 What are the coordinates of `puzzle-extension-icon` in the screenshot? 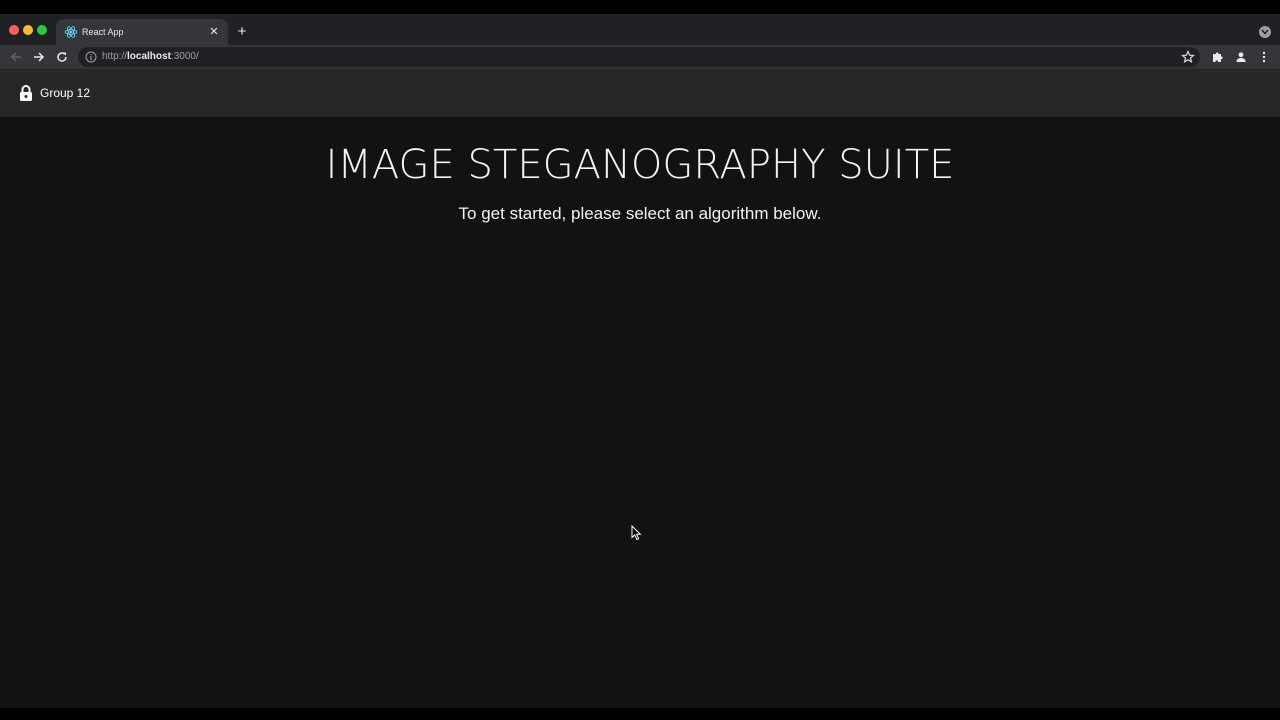 It's located at (1218, 57).